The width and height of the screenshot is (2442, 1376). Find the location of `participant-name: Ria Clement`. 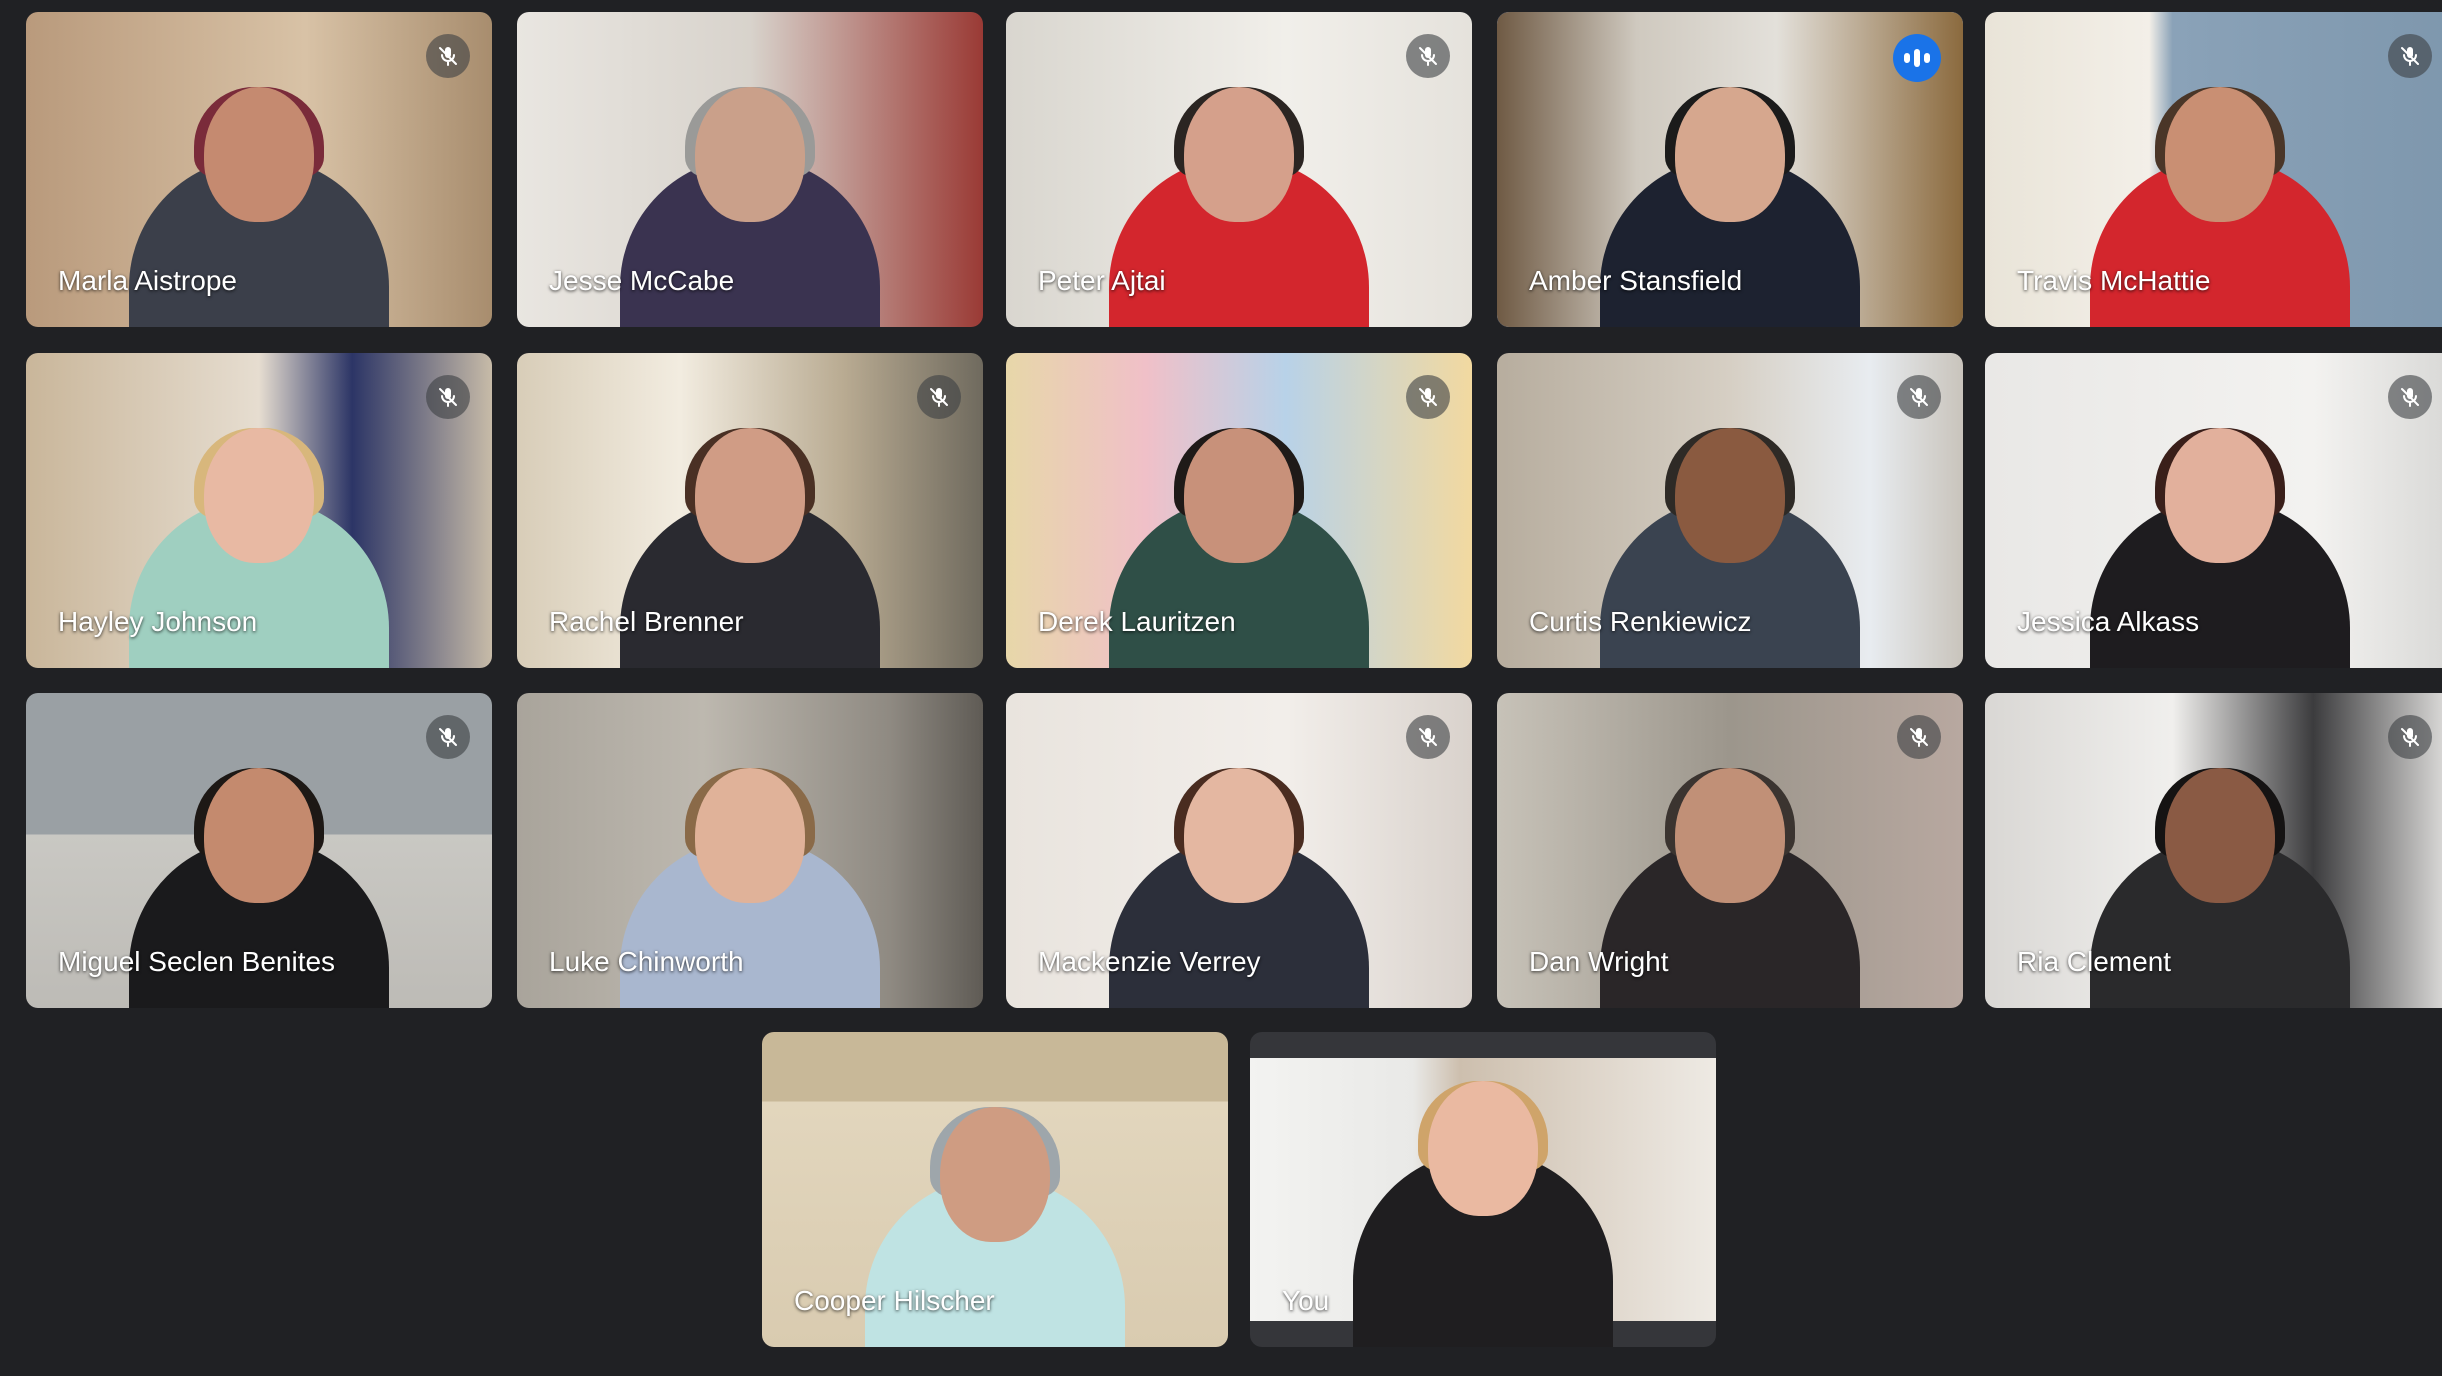

participant-name: Ria Clement is located at coordinates (2094, 961).